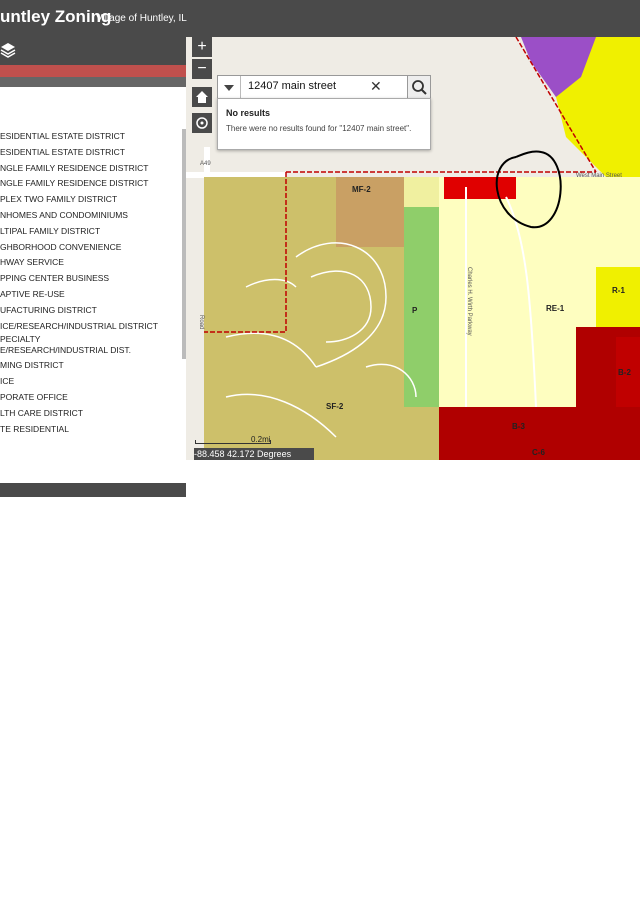 The height and width of the screenshot is (920, 640). Describe the element at coordinates (32, 365) in the screenshot. I see `legend-item: MING DISTRICT` at that location.